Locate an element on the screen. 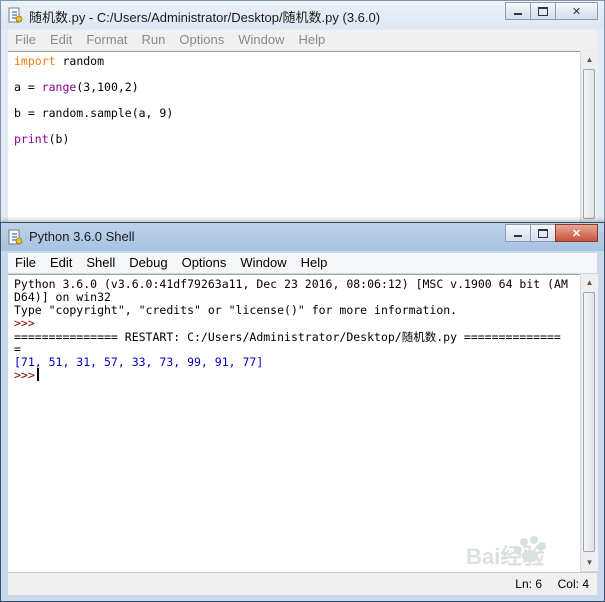 This screenshot has width=605, height=602. editor-menubar: File Edit Format Run Options Window Help is located at coordinates (302, 40).